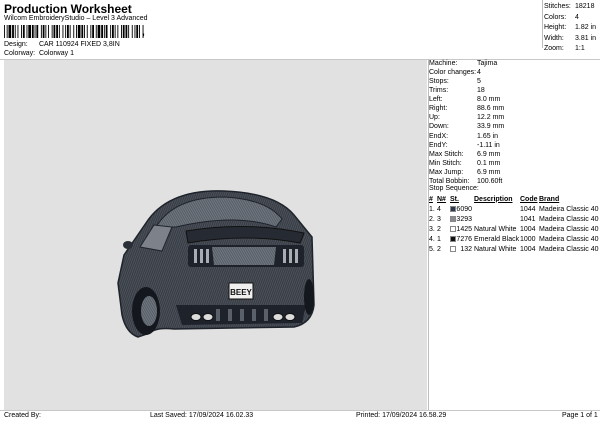 The width and height of the screenshot is (600, 424). Describe the element at coordinates (549, 199) in the screenshot. I see `col-brand: Brand` at that location.